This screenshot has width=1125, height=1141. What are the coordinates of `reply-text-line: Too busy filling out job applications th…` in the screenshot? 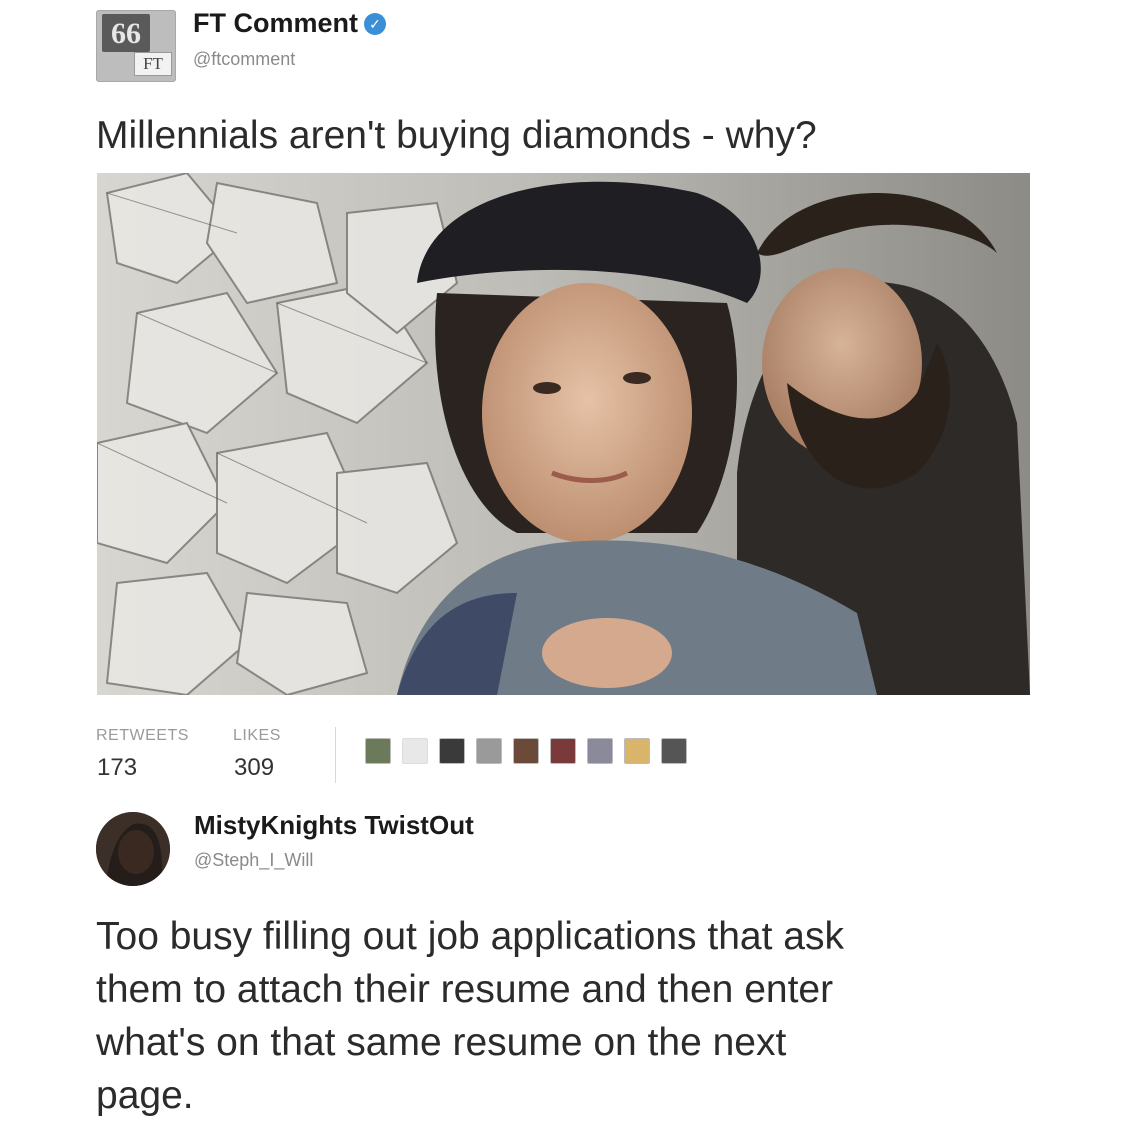 It's located at (470, 936).